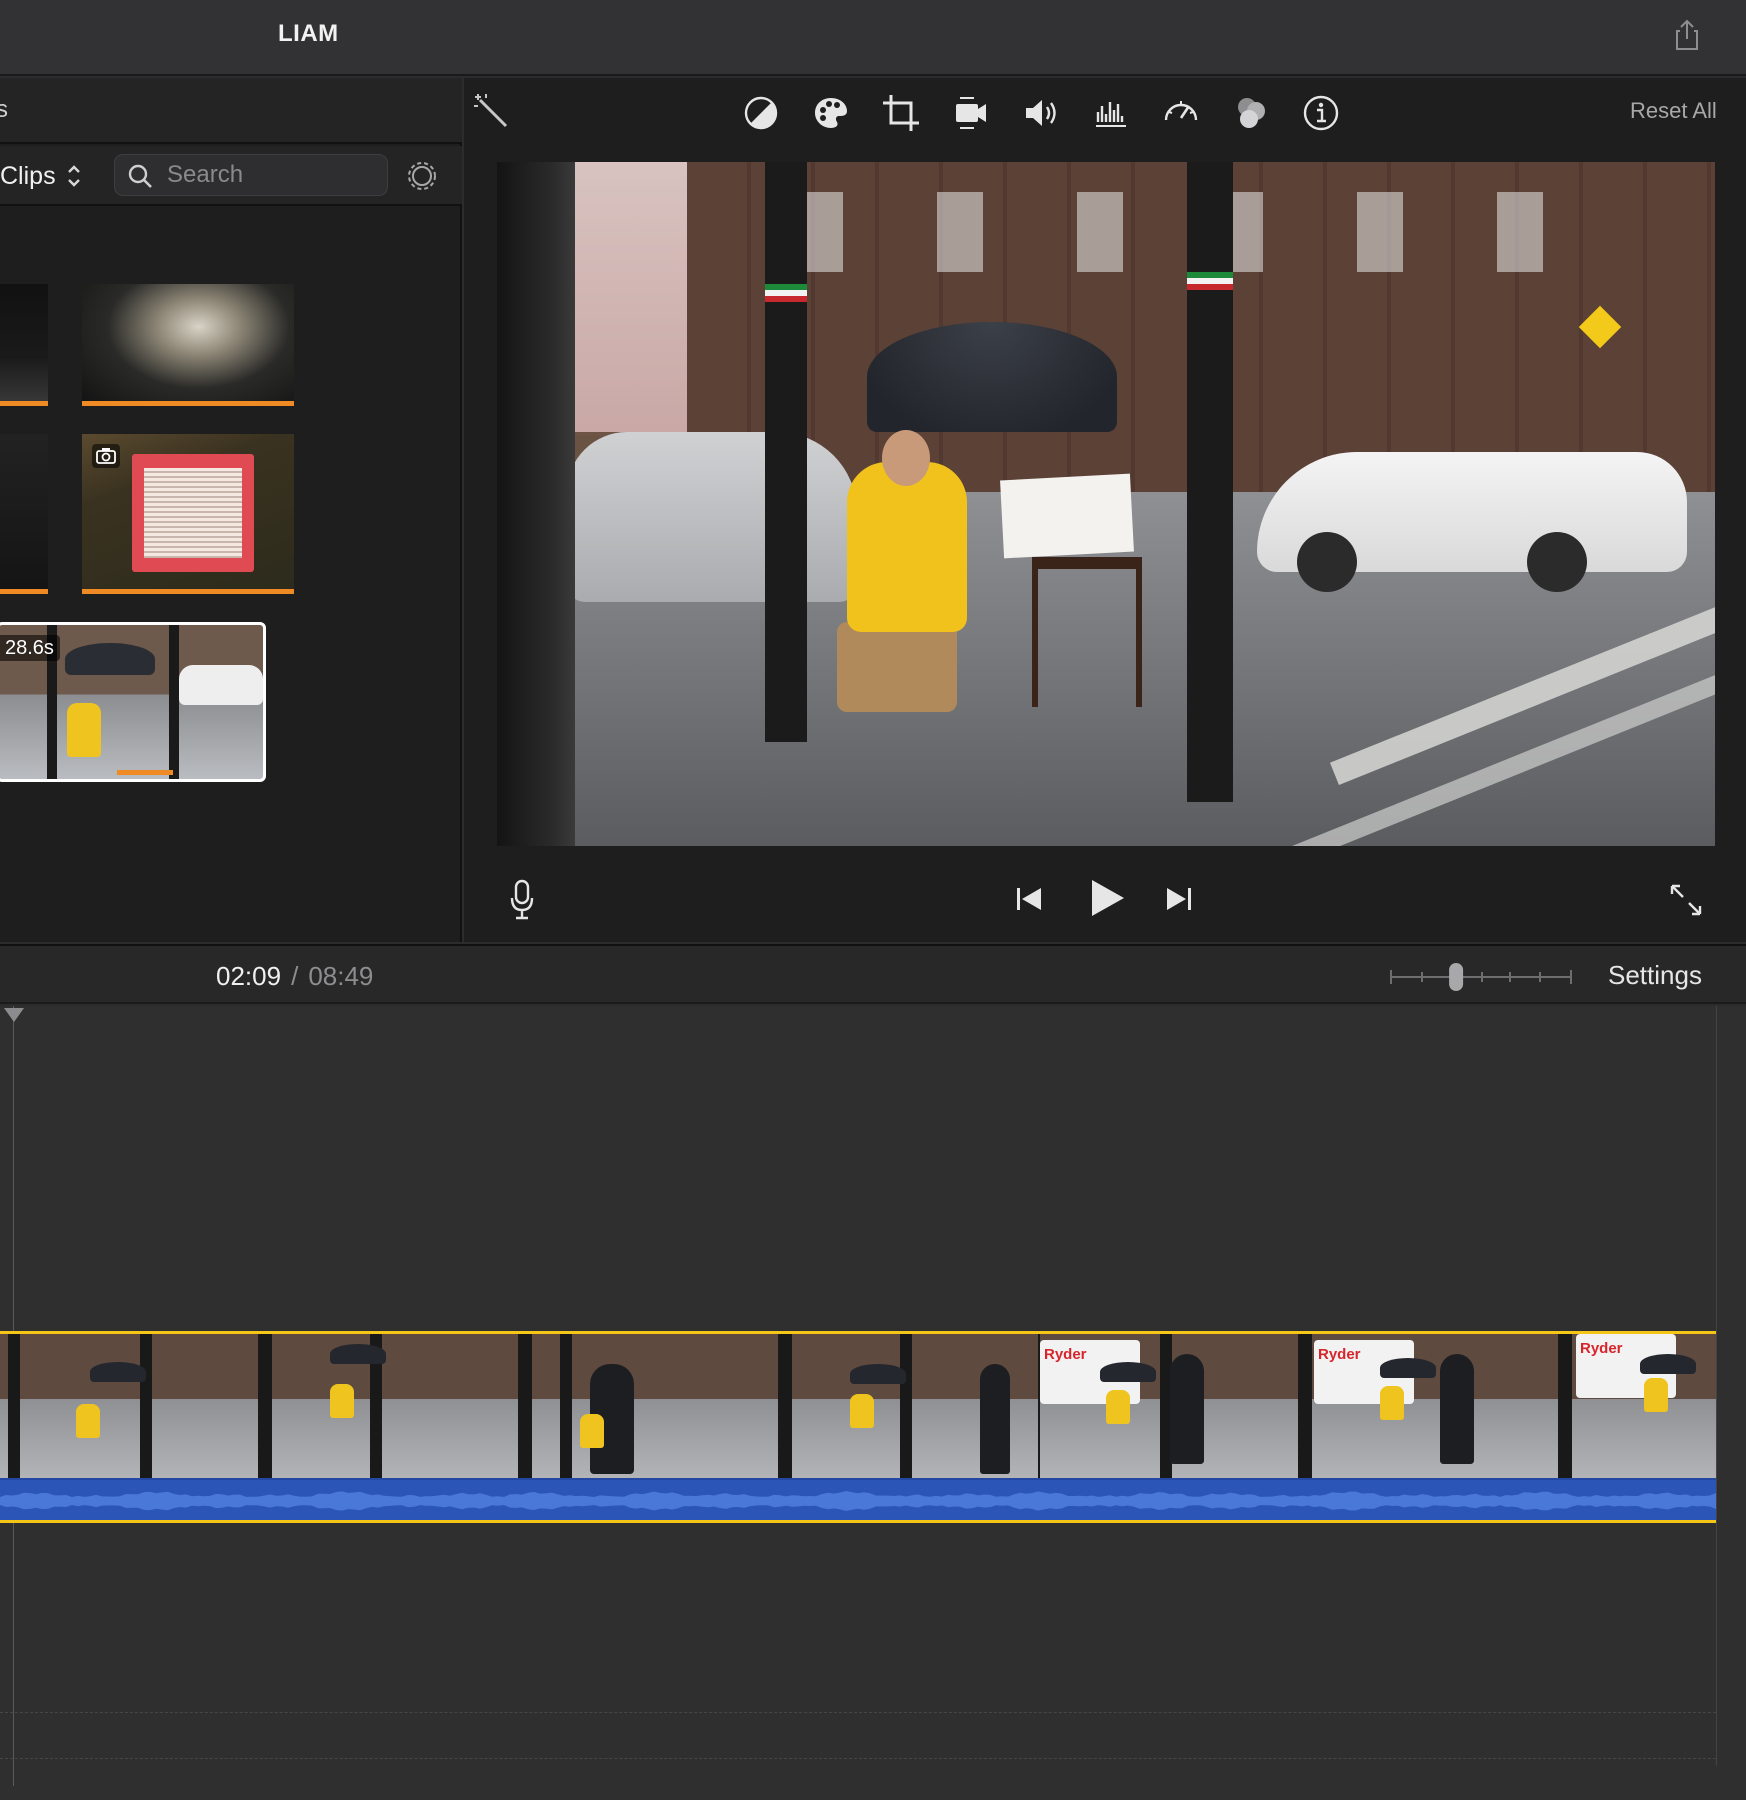  I want to click on timeline-toolbar: 02:09 / 08:49 Settings, so click(873, 974).